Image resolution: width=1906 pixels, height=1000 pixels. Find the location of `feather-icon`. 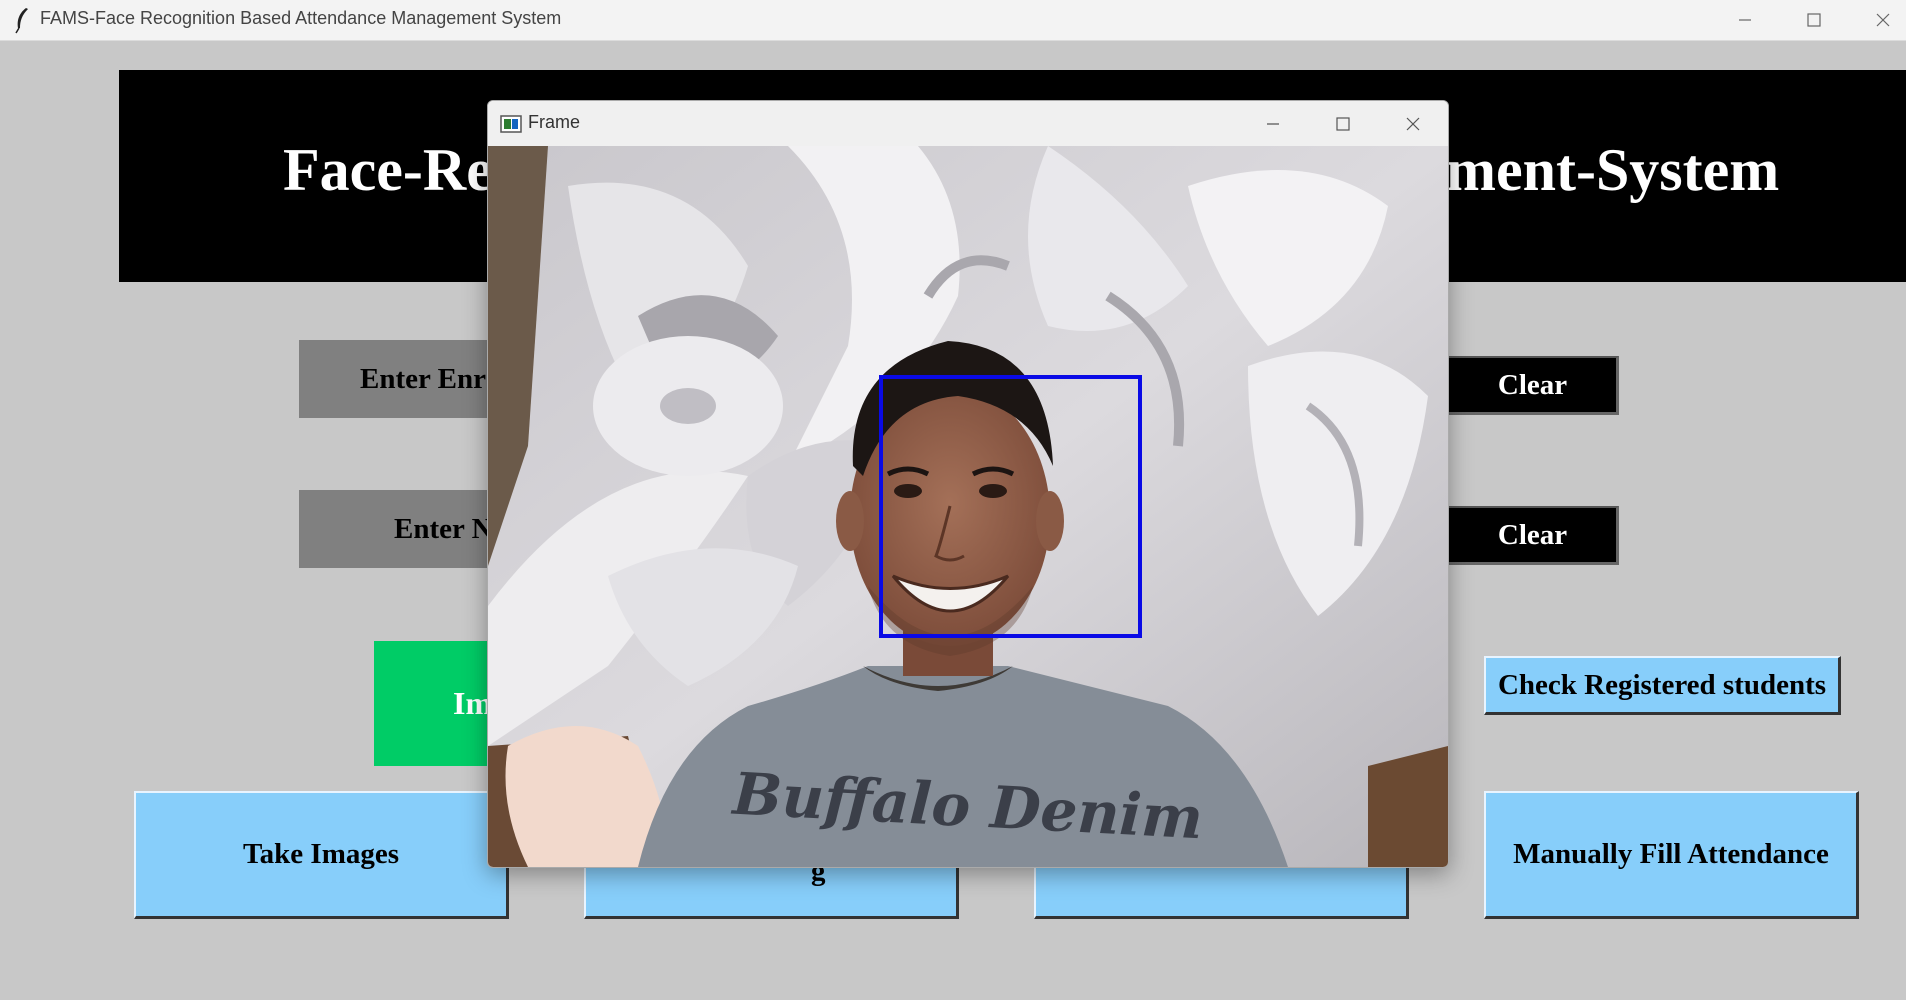

feather-icon is located at coordinates (21, 21).